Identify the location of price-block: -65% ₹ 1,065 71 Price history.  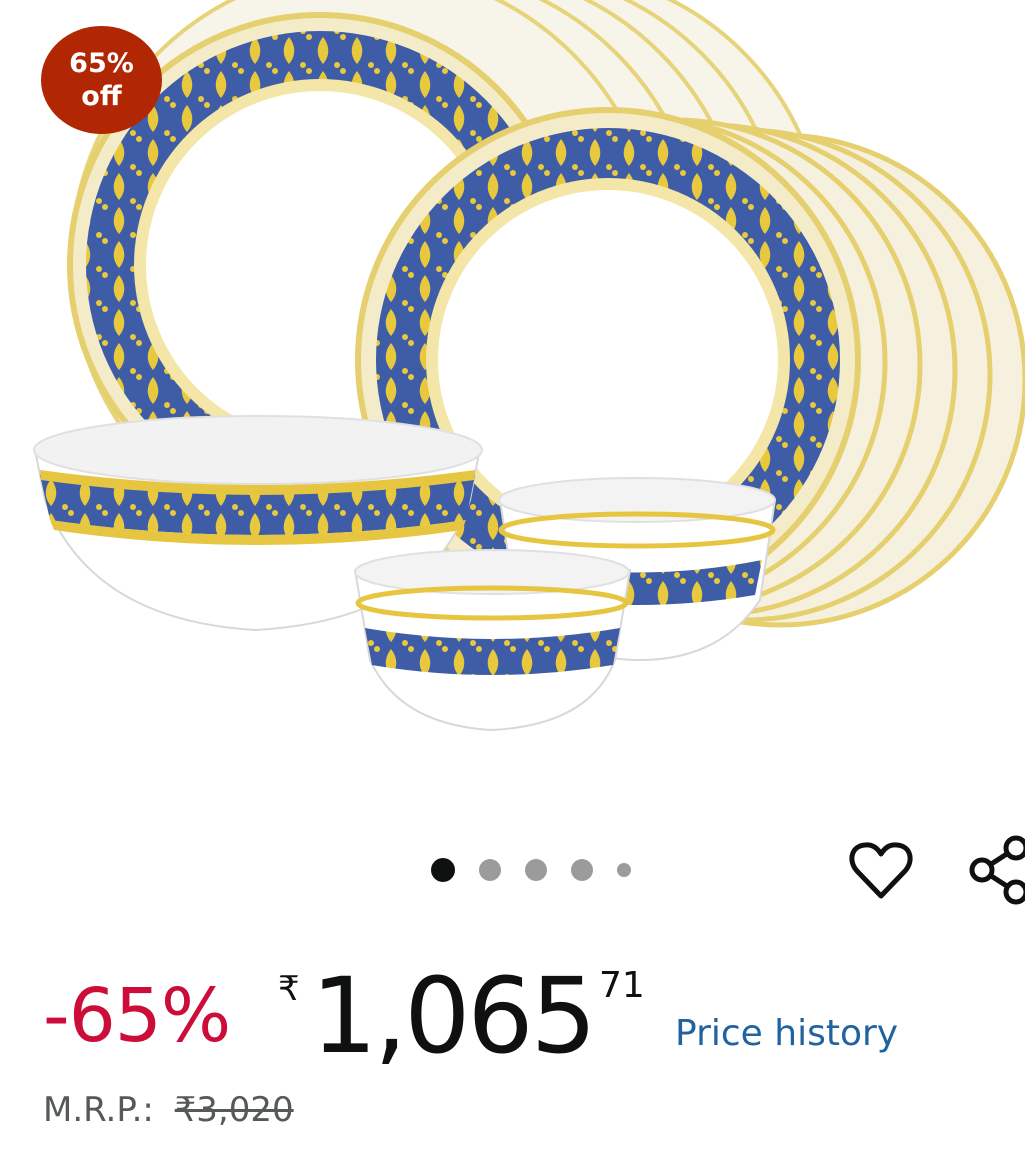
(523, 1016).